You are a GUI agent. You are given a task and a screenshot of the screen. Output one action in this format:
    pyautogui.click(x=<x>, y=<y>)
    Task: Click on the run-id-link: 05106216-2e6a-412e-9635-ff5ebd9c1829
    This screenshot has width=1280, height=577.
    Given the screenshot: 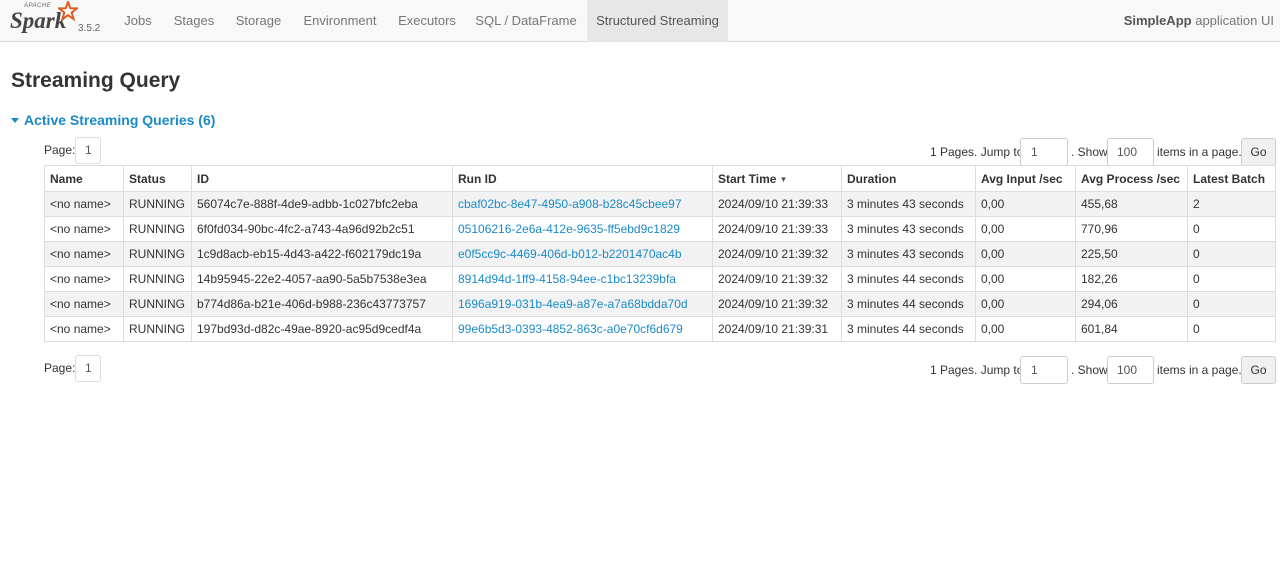 What is the action you would take?
    pyautogui.click(x=569, y=229)
    